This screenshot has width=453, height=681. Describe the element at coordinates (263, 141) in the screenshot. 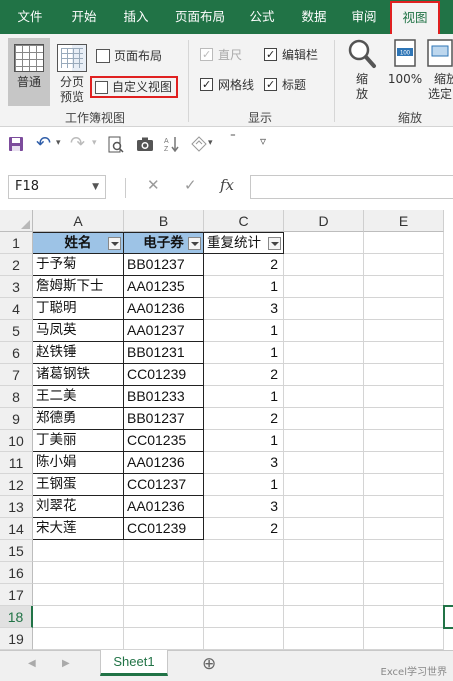

I see `customize-qat-dropdown-icon: ▿` at that location.